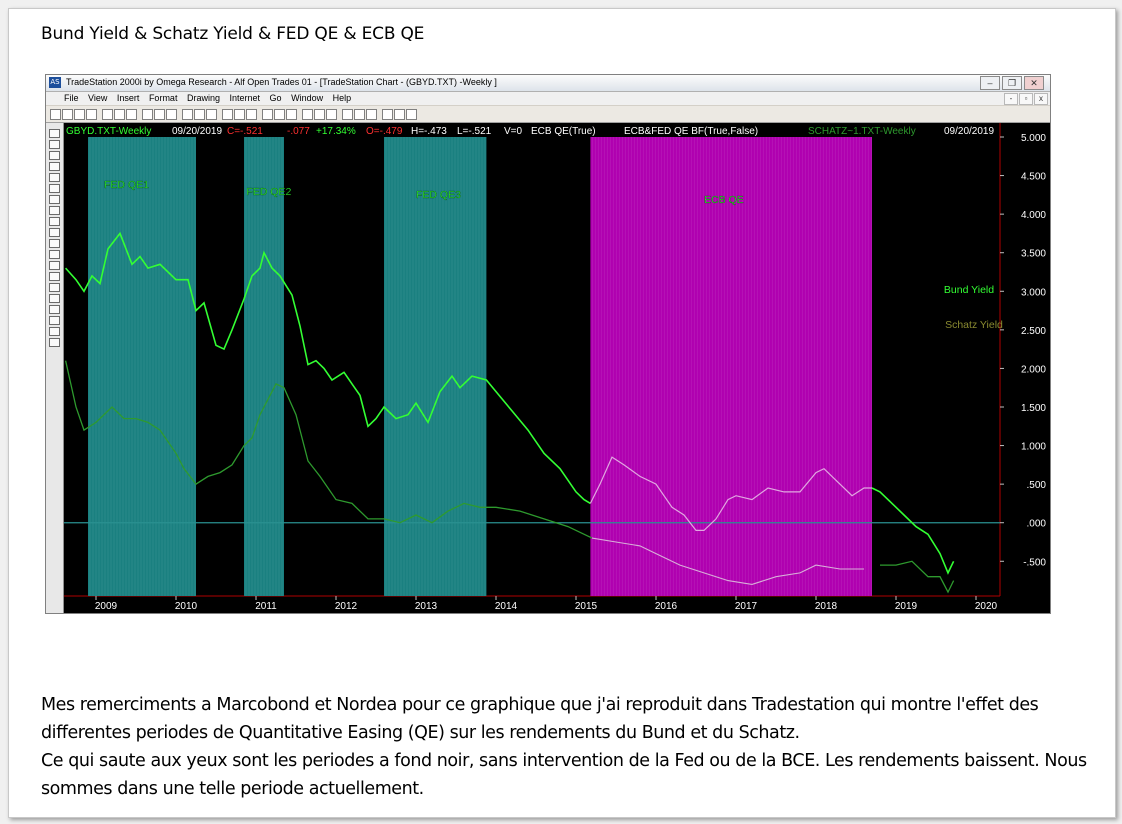  Describe the element at coordinates (506, 606) in the screenshot. I see `x-tick-label-2014: 2014` at that location.